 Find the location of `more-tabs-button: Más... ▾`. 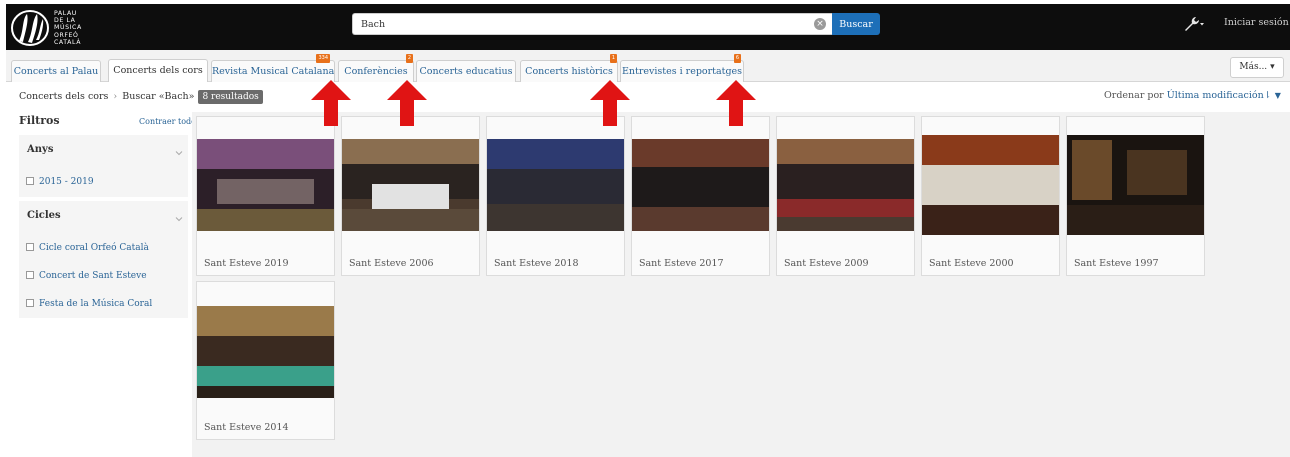

more-tabs-button: Más... ▾ is located at coordinates (1257, 67).